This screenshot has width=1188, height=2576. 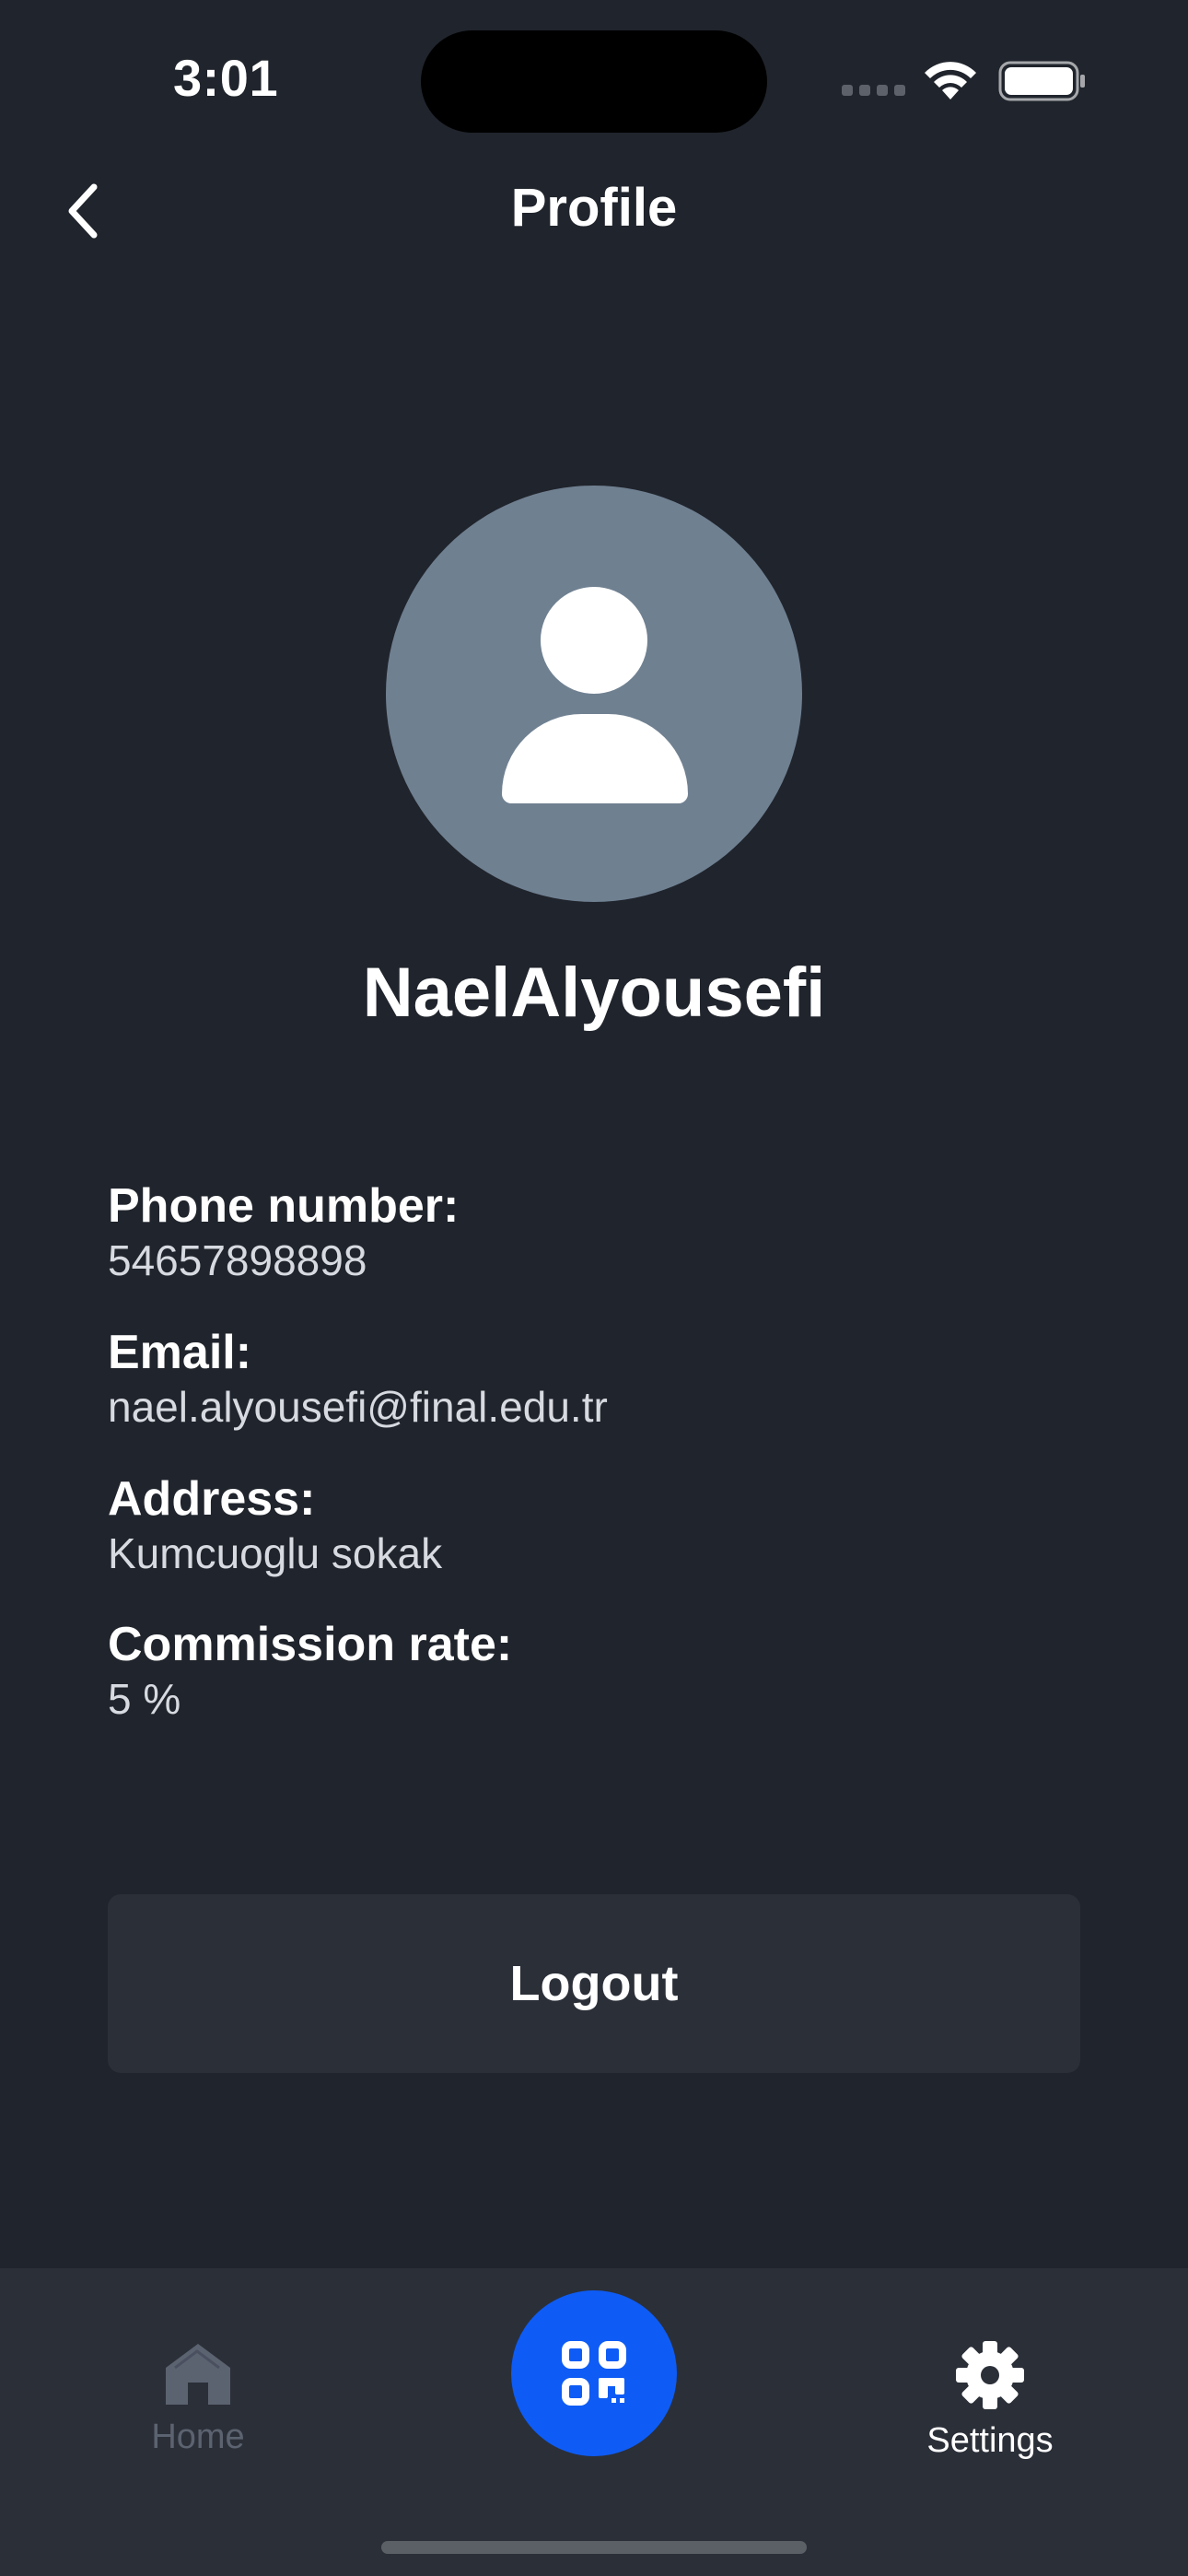 What do you see at coordinates (874, 91) in the screenshot?
I see `cellular-signal-icon` at bounding box center [874, 91].